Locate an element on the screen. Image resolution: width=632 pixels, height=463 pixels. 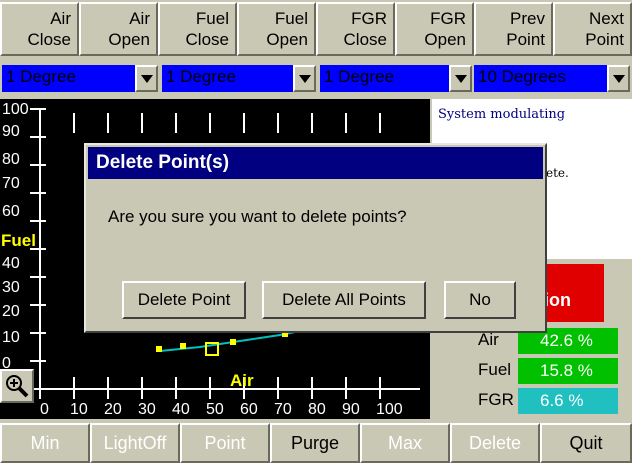
x-axis-label: Air is located at coordinates (242, 380).